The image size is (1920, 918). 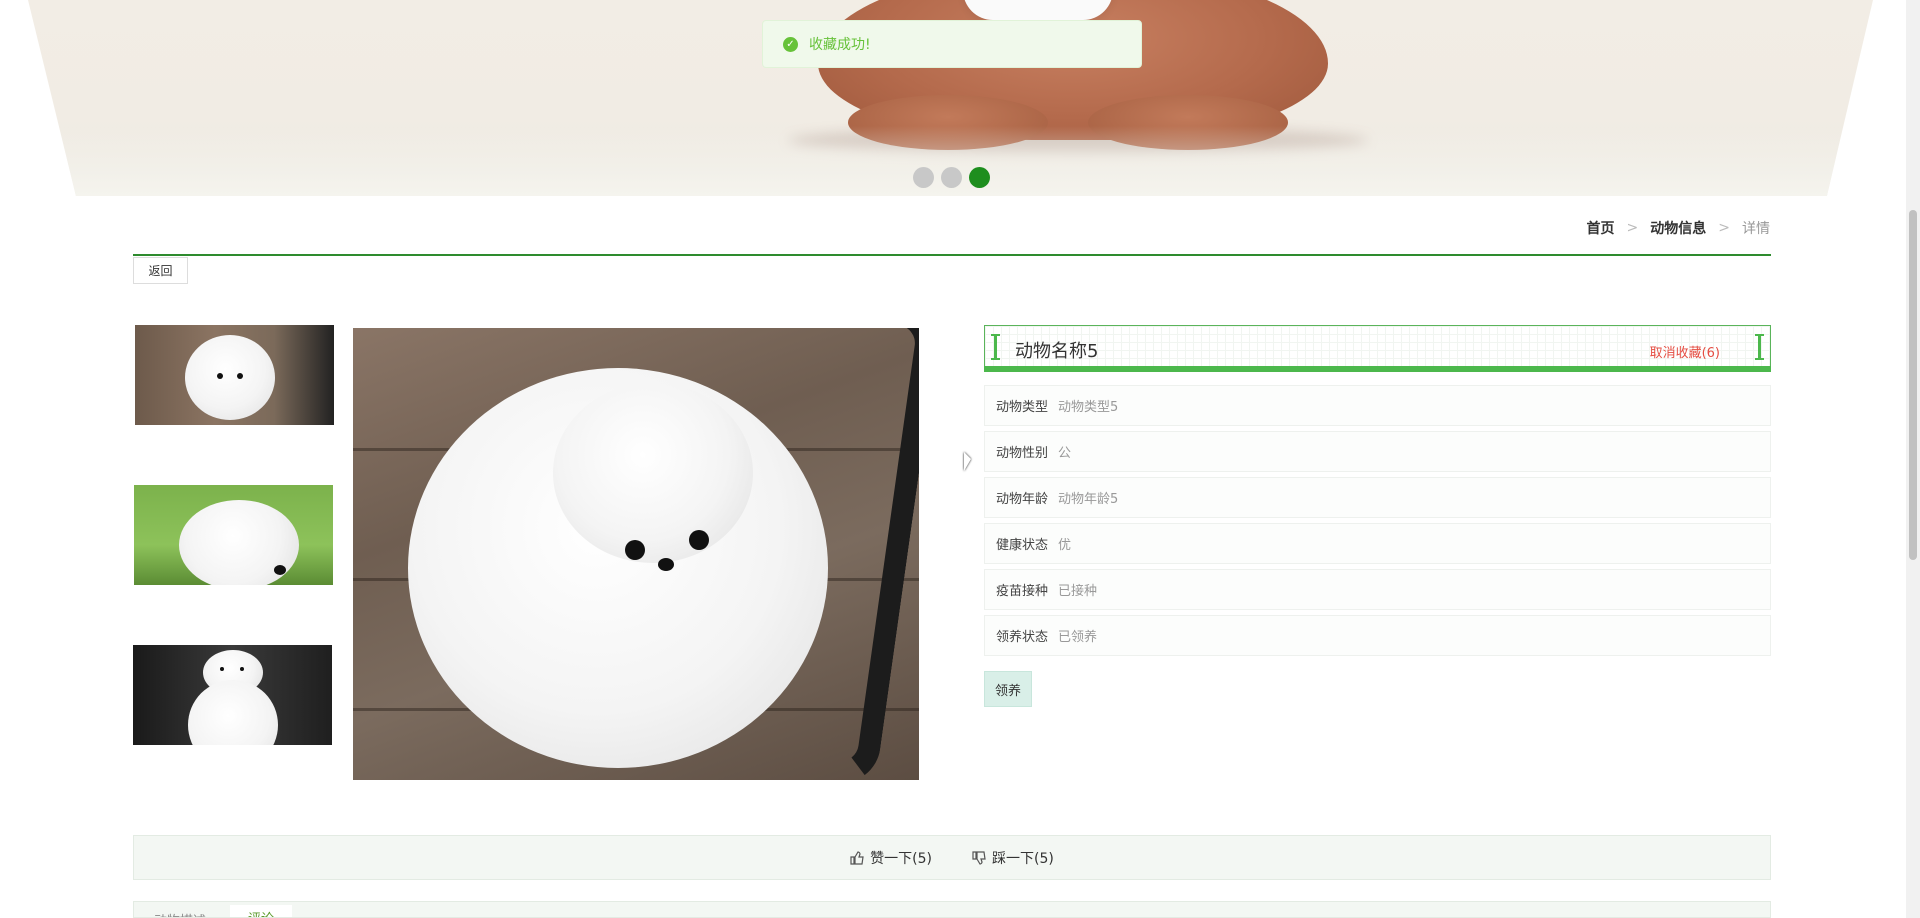 What do you see at coordinates (160, 270) in the screenshot?
I see `back-button: 返回` at bounding box center [160, 270].